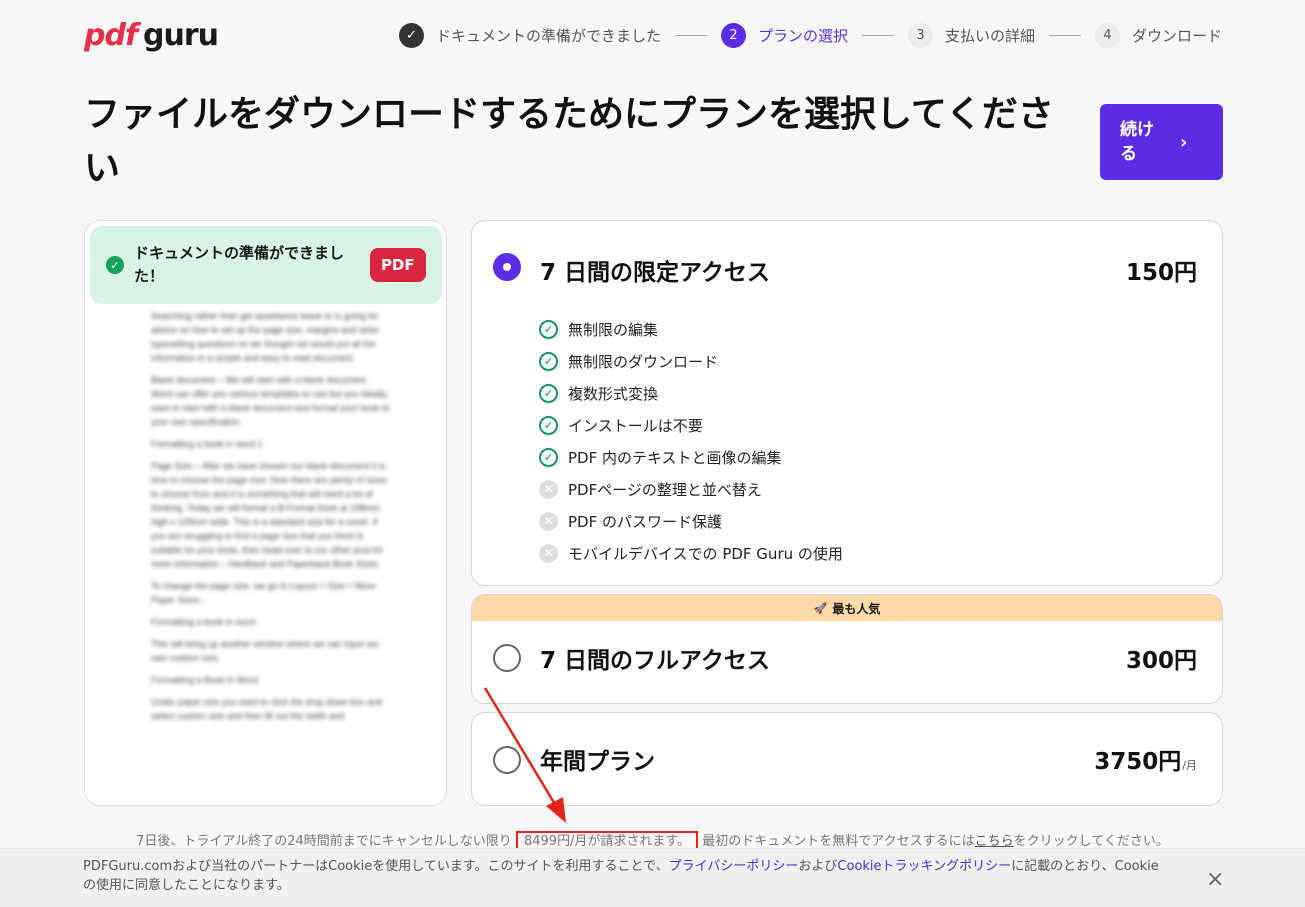 Image resolution: width=1305 pixels, height=907 pixels. Describe the element at coordinates (989, 35) in the screenshot. I see `step-label: 支払いの詳細` at that location.